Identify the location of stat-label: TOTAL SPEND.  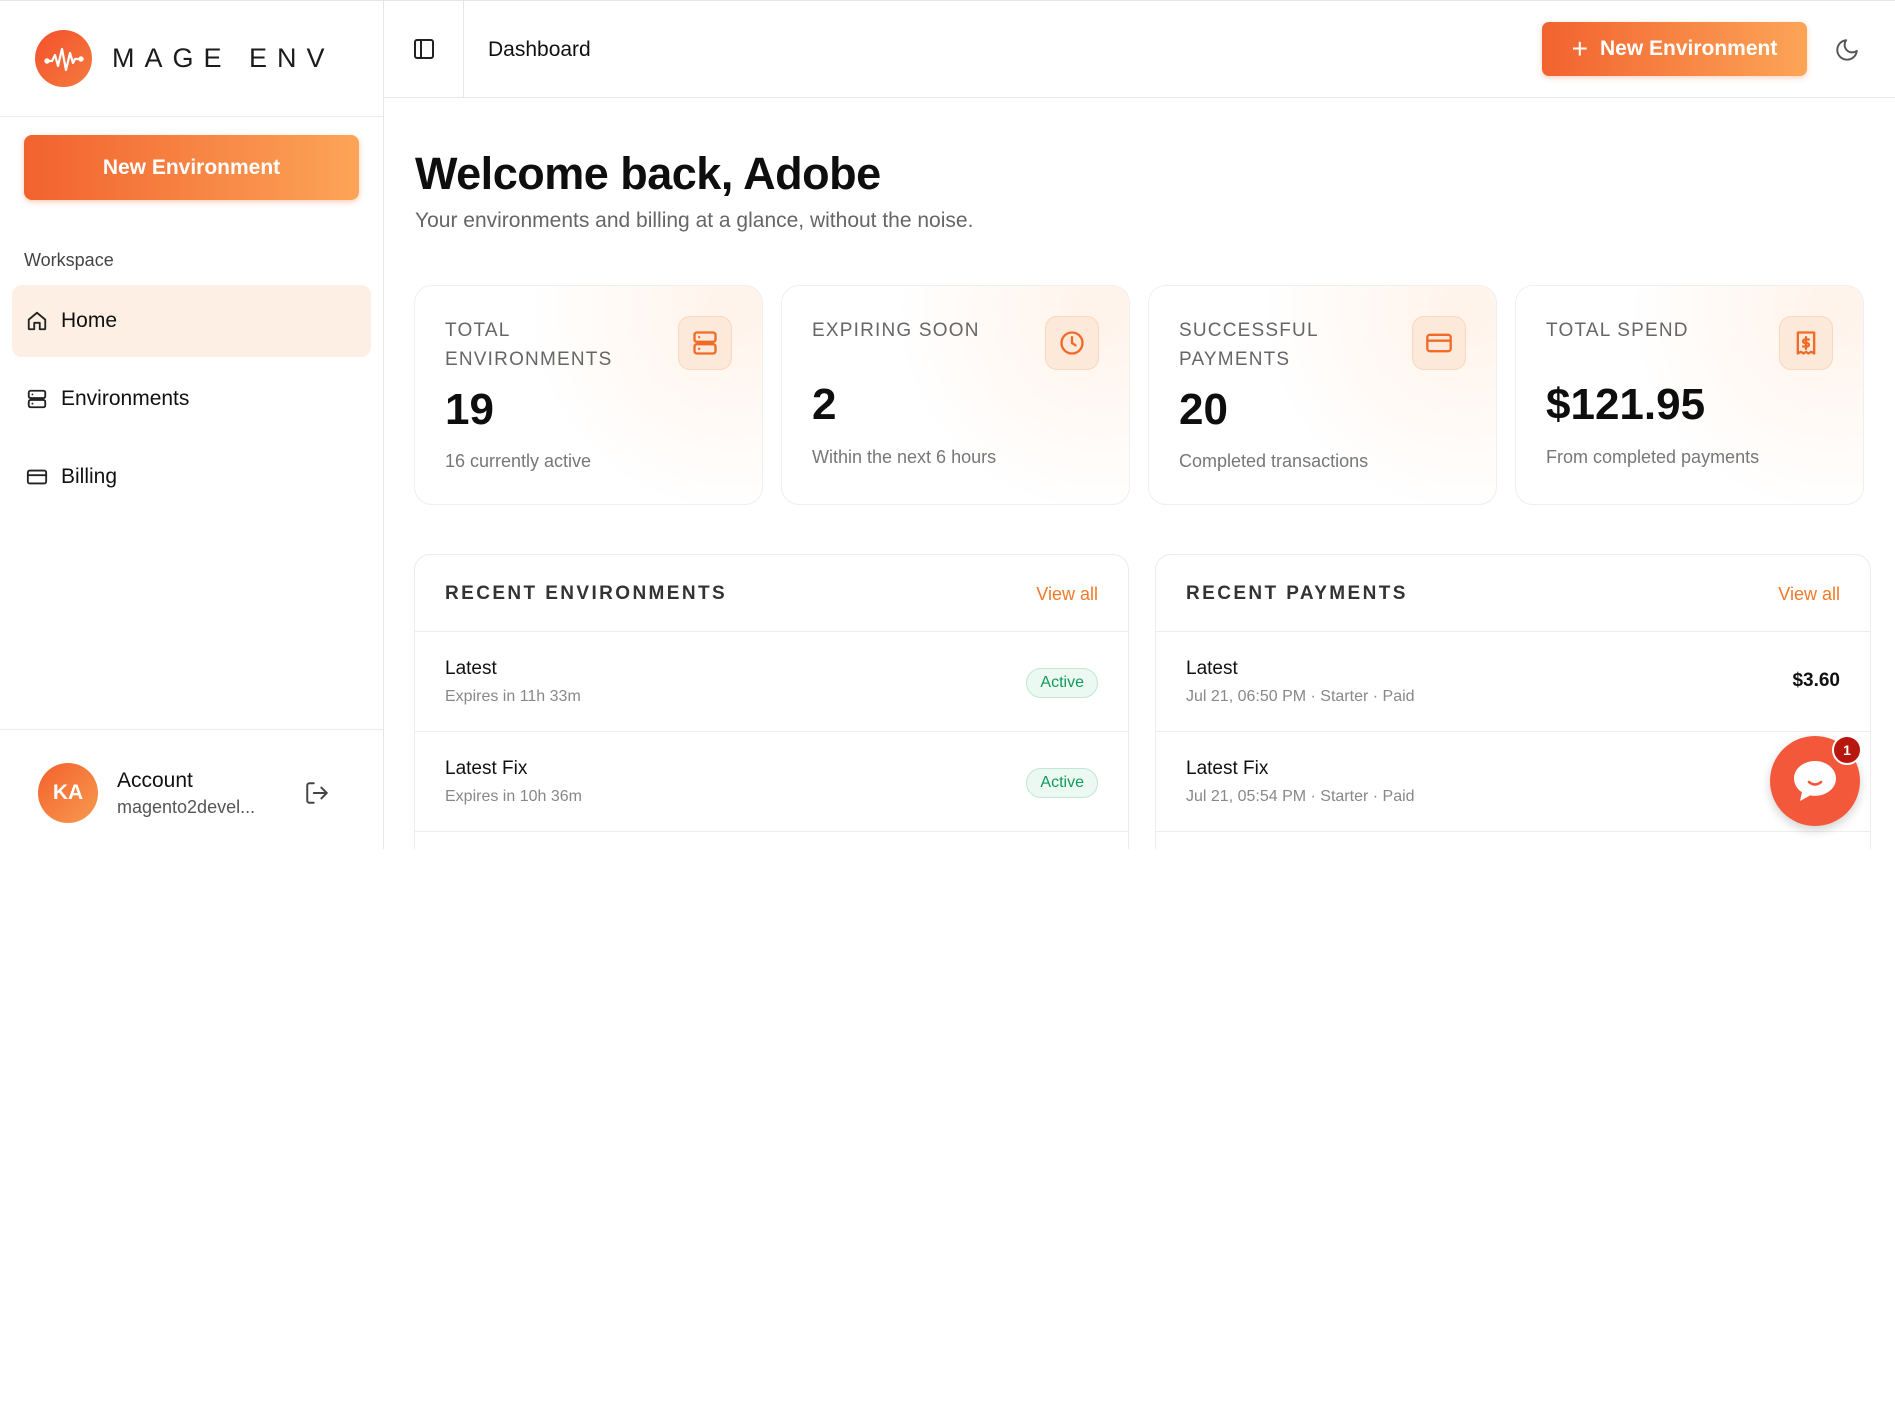
(1617, 330).